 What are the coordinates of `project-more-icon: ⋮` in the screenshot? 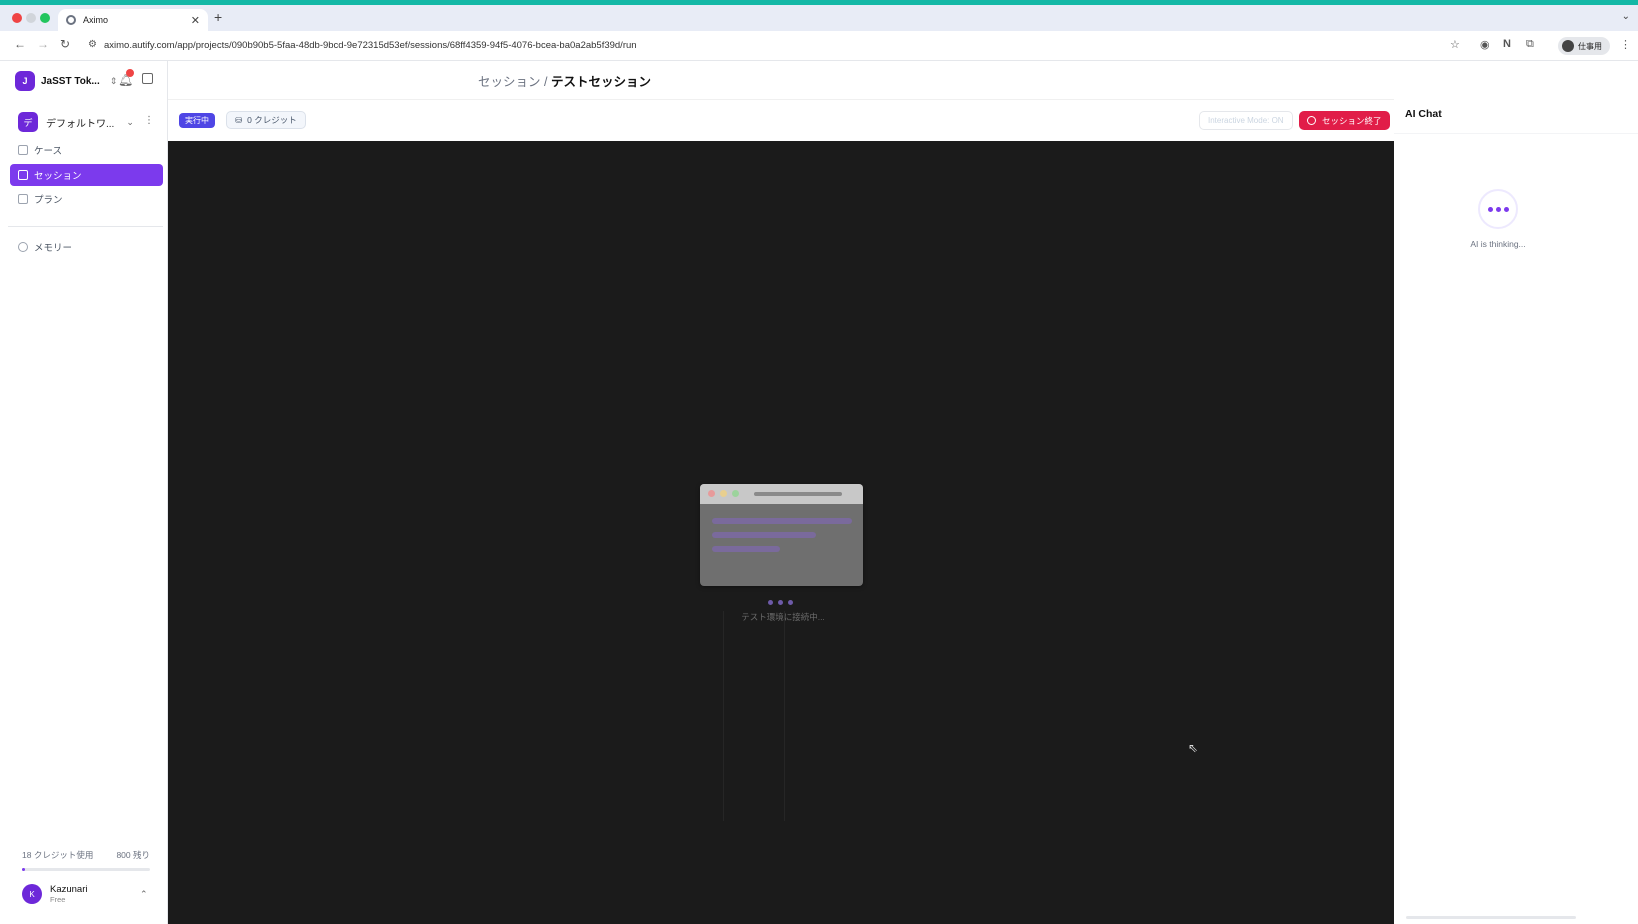 It's located at (149, 120).